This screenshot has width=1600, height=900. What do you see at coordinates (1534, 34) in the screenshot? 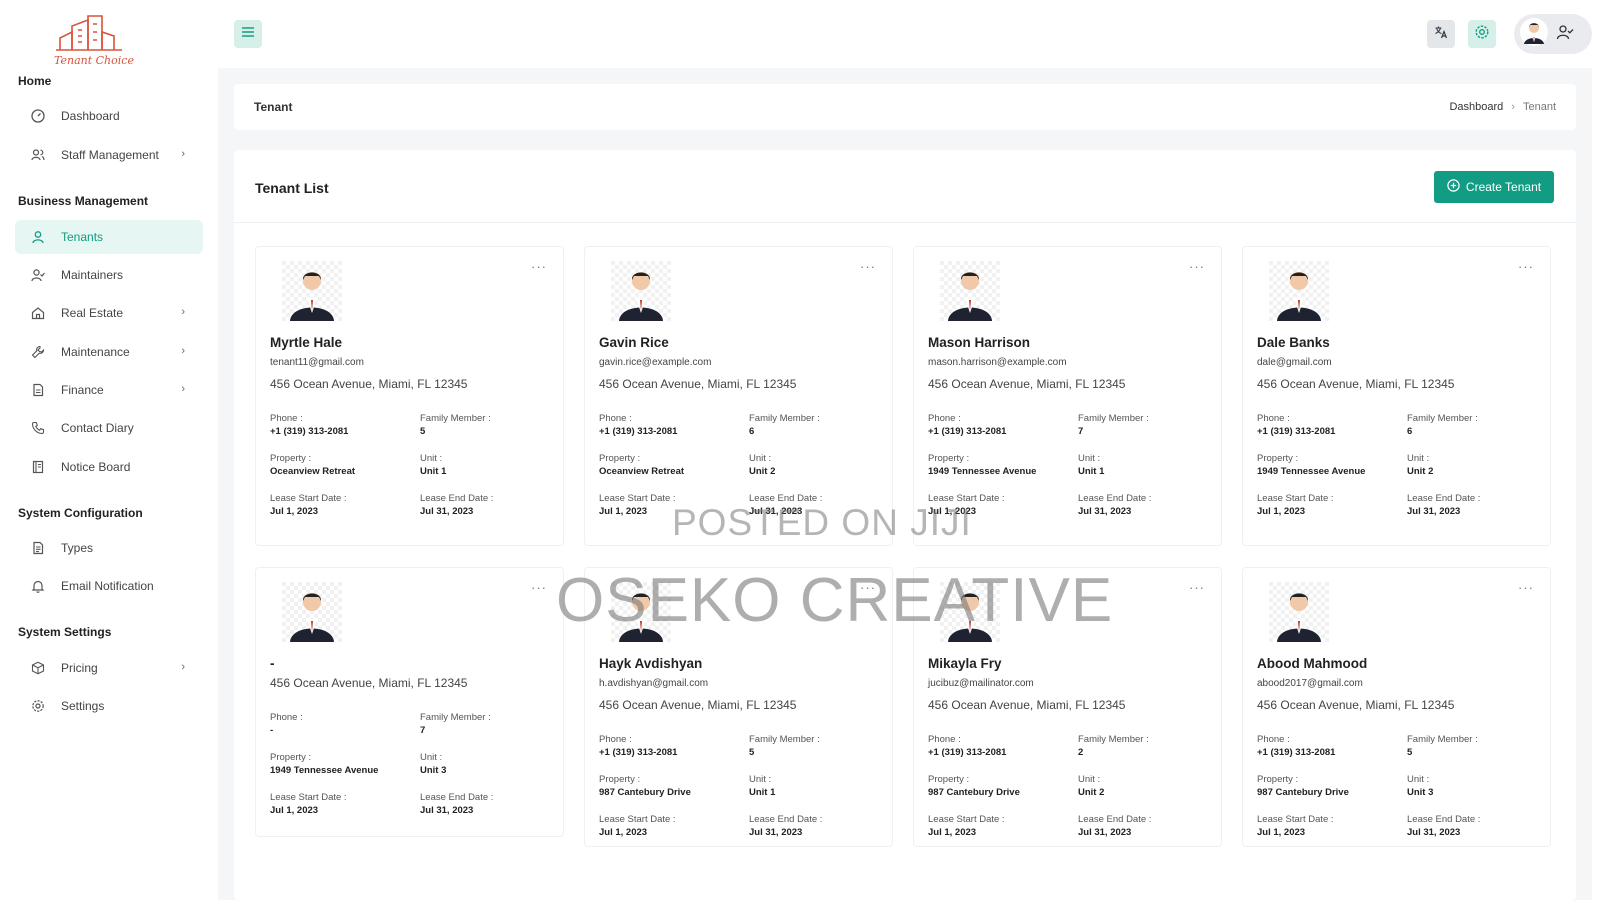
I see `avatar` at bounding box center [1534, 34].